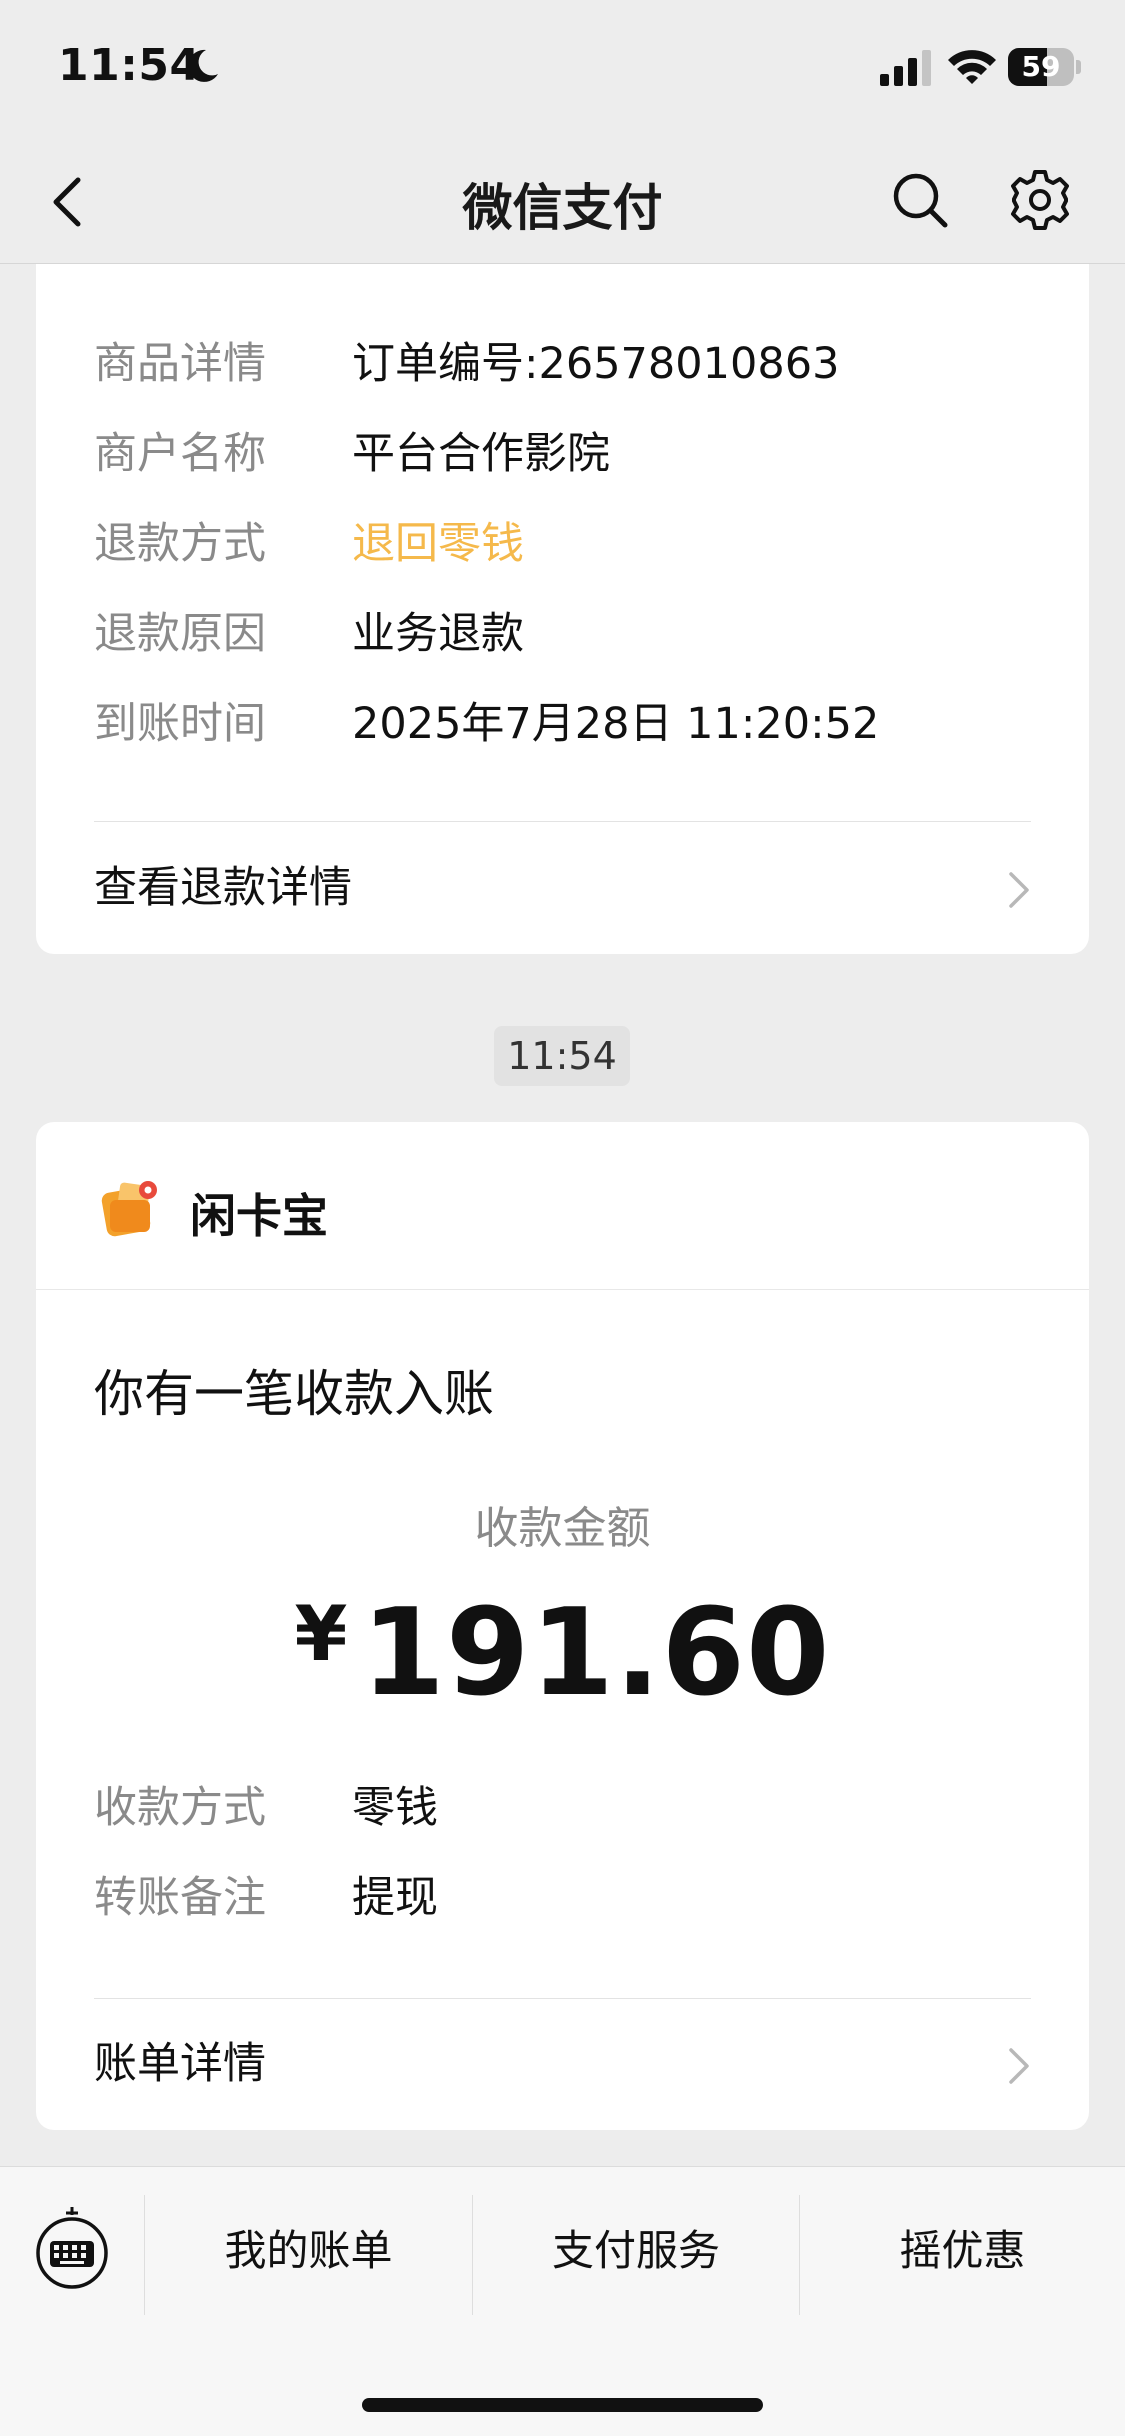 This screenshot has width=1125, height=2436. I want to click on row-label: 商品详情, so click(180, 364).